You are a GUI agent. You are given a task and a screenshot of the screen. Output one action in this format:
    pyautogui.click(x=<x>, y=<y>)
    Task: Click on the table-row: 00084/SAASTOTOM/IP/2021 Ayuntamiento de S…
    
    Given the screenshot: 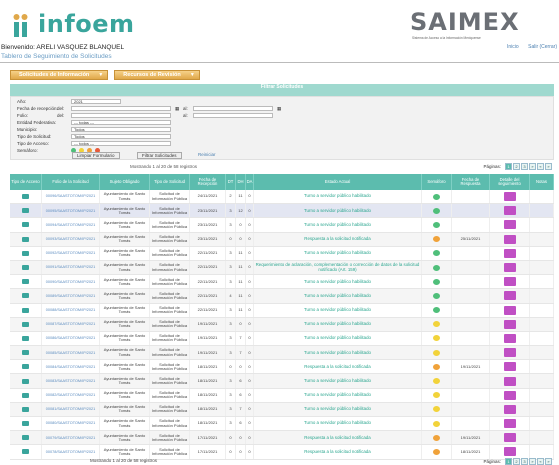 What is the action you would take?
    pyautogui.click(x=282, y=367)
    